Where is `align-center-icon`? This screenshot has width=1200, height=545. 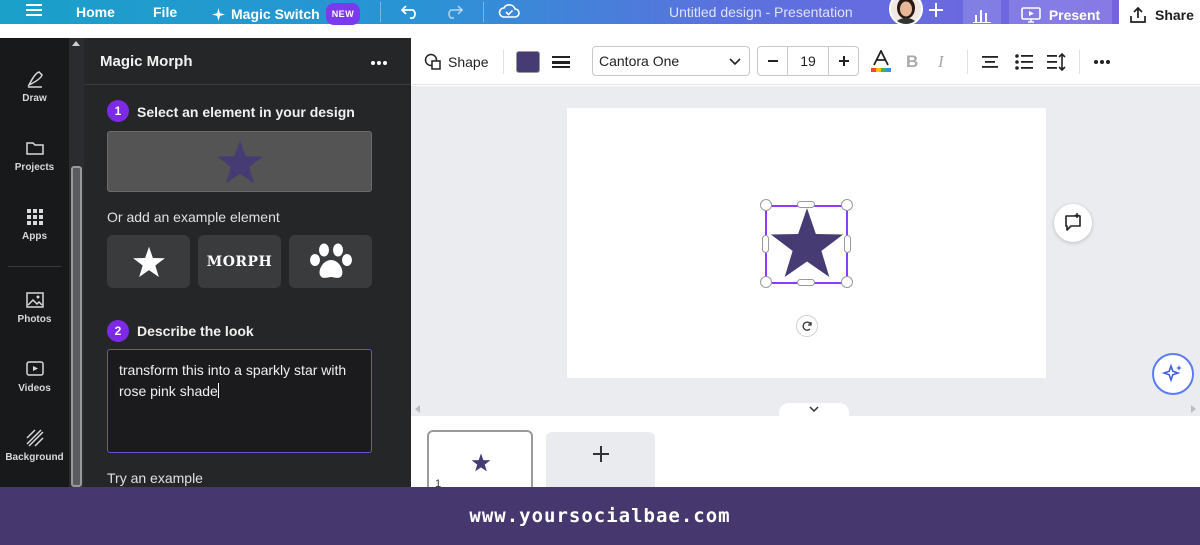 align-center-icon is located at coordinates (990, 61).